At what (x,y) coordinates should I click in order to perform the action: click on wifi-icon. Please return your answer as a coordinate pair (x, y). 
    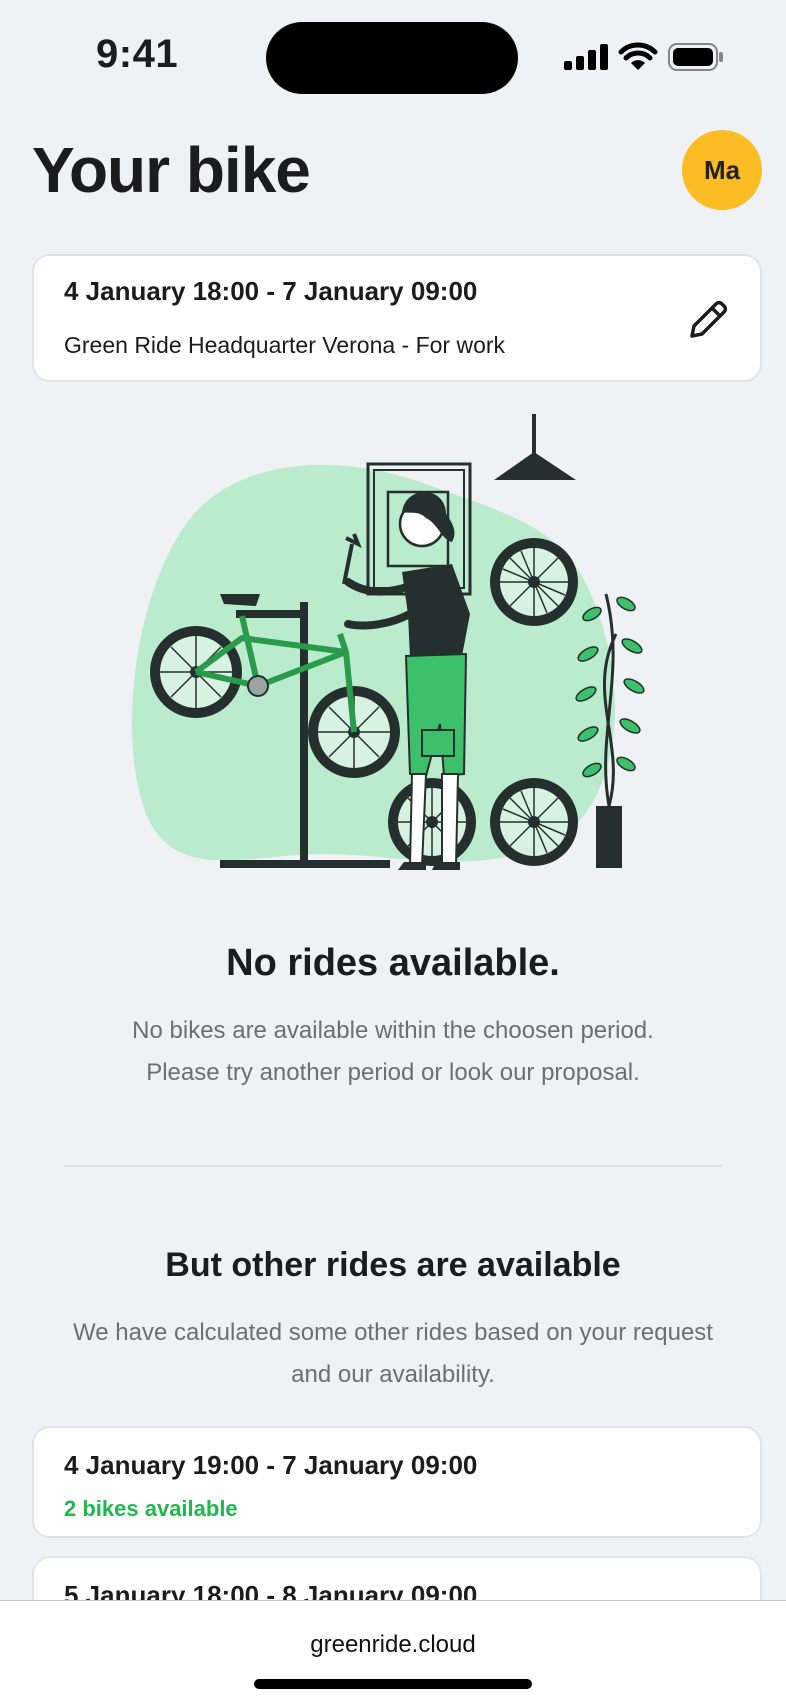
    Looking at the image, I should click on (638, 56).